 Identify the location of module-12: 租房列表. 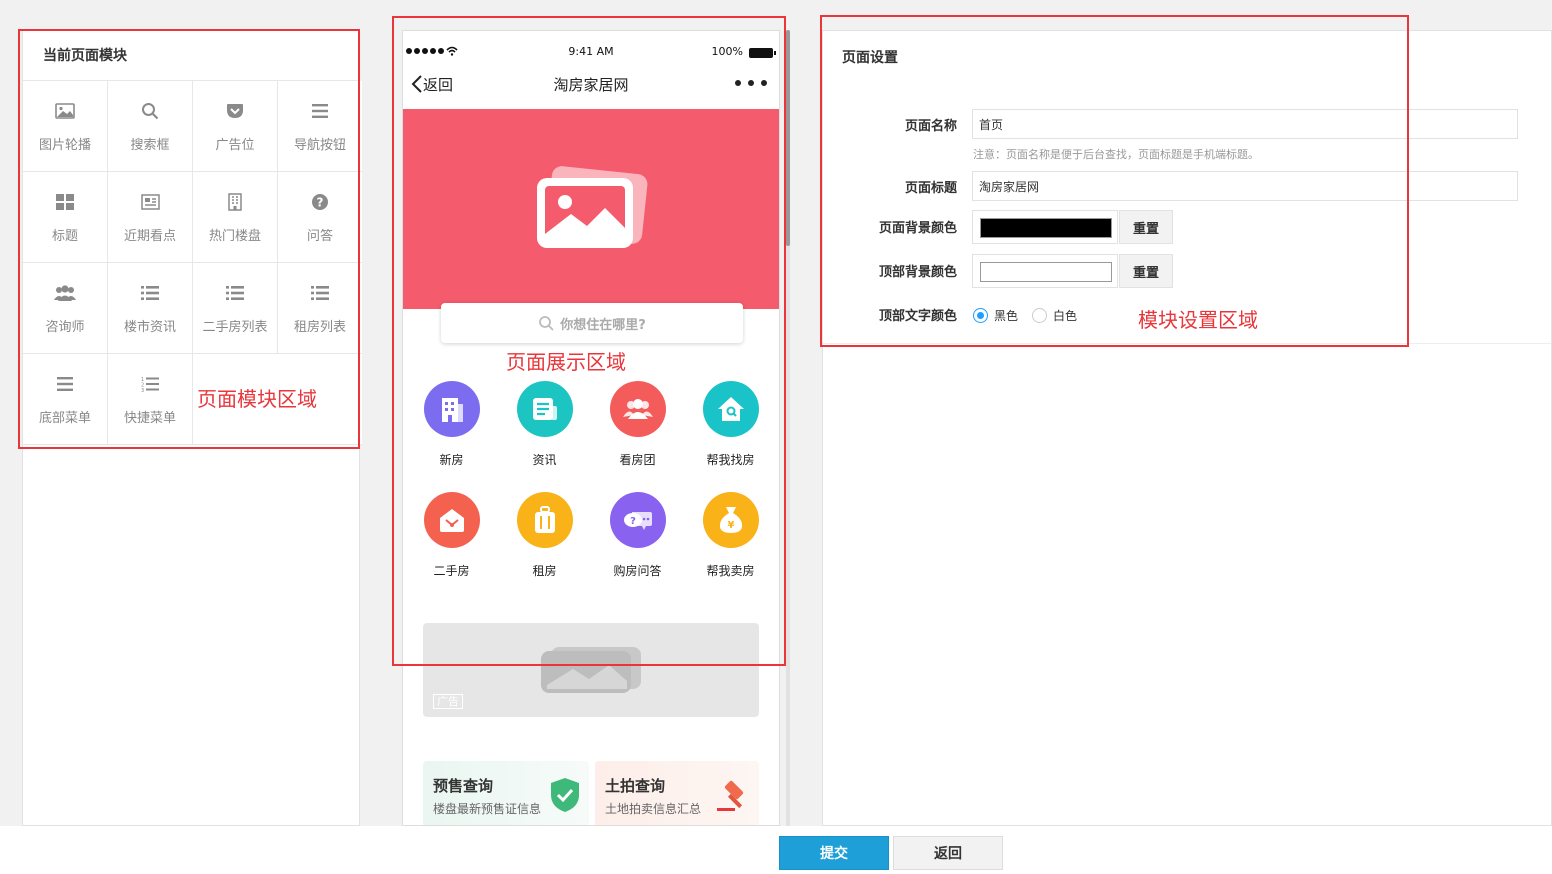
(320, 308).